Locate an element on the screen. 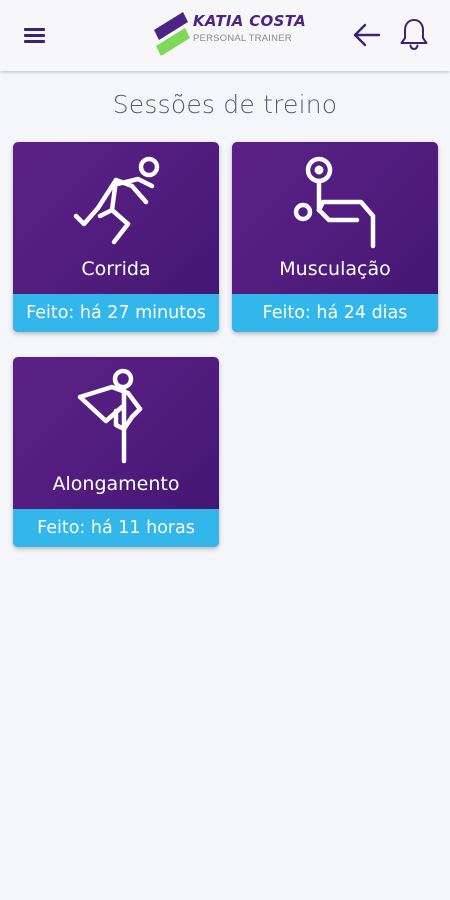 Image resolution: width=450 pixels, height=900 pixels. session-name: Musculação is located at coordinates (335, 269).